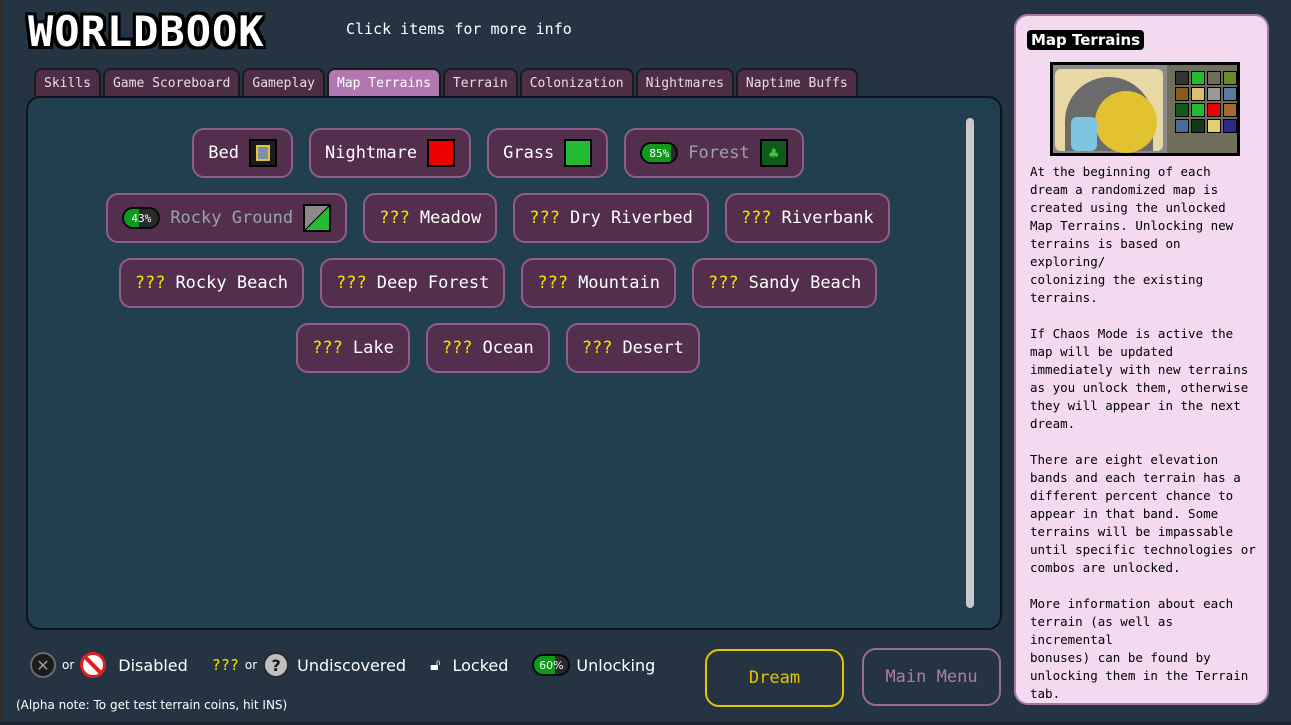 The height and width of the screenshot is (725, 1291). Describe the element at coordinates (773, 153) in the screenshot. I see `tree-icon: ♣` at that location.